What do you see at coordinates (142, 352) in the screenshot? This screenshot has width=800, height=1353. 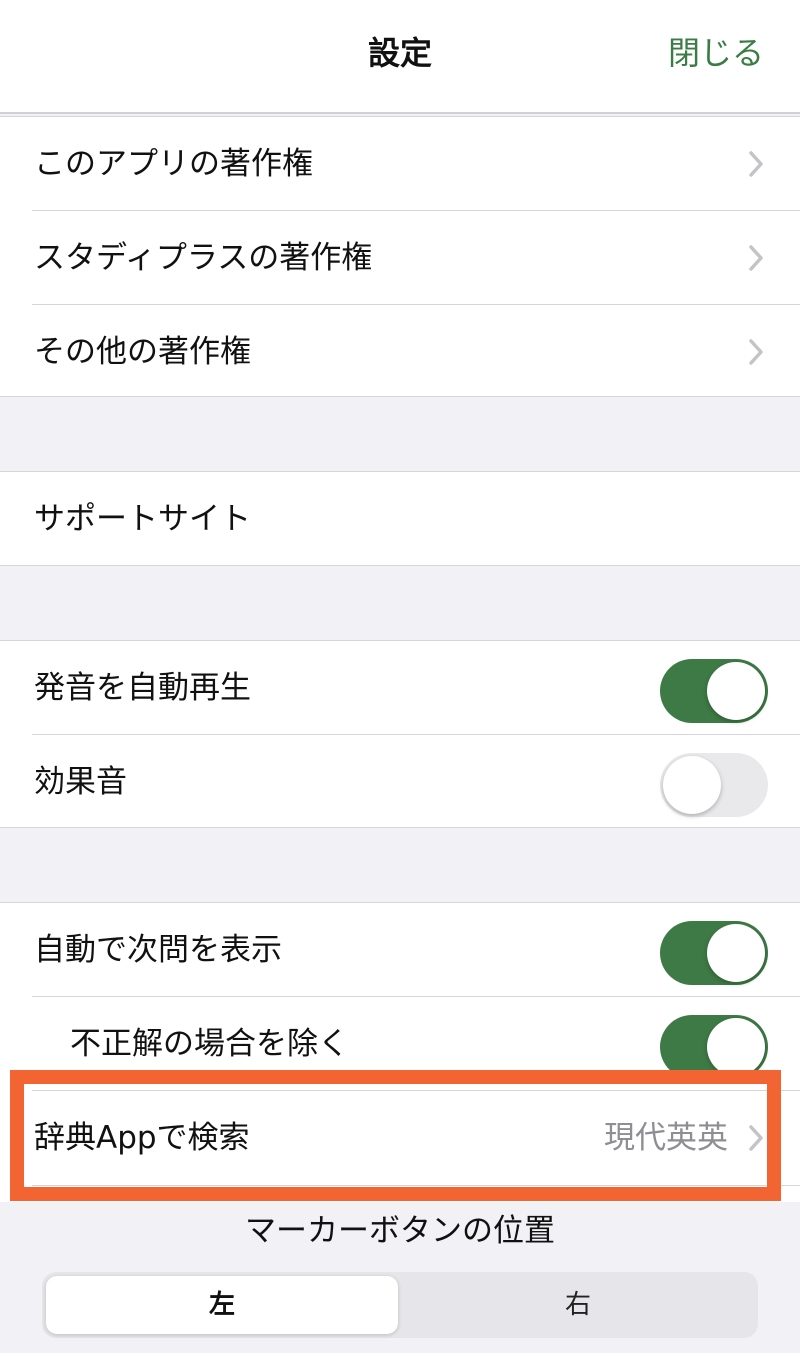 I see `row-label: その他の著作権` at bounding box center [142, 352].